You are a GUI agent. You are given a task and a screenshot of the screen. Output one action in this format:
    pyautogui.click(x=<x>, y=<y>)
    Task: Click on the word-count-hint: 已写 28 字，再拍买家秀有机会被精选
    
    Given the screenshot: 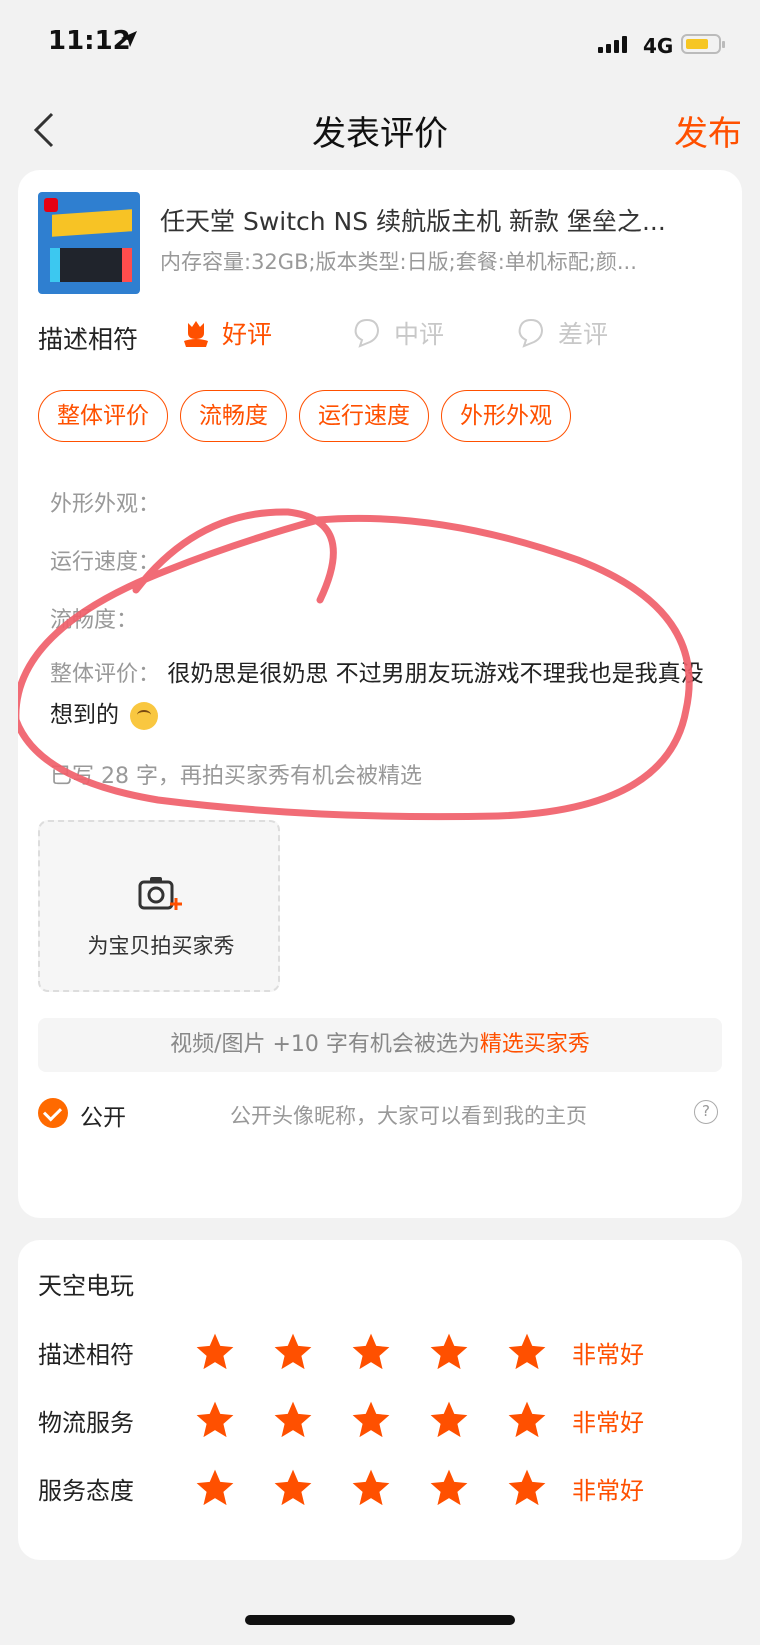 What is the action you would take?
    pyautogui.click(x=236, y=776)
    